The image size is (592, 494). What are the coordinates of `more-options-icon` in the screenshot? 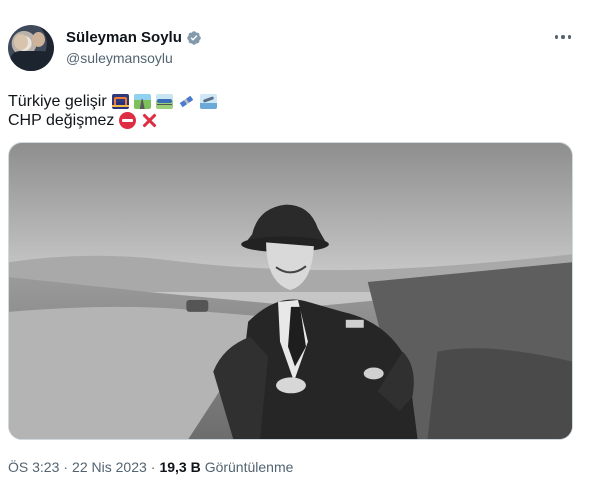 It's located at (563, 37).